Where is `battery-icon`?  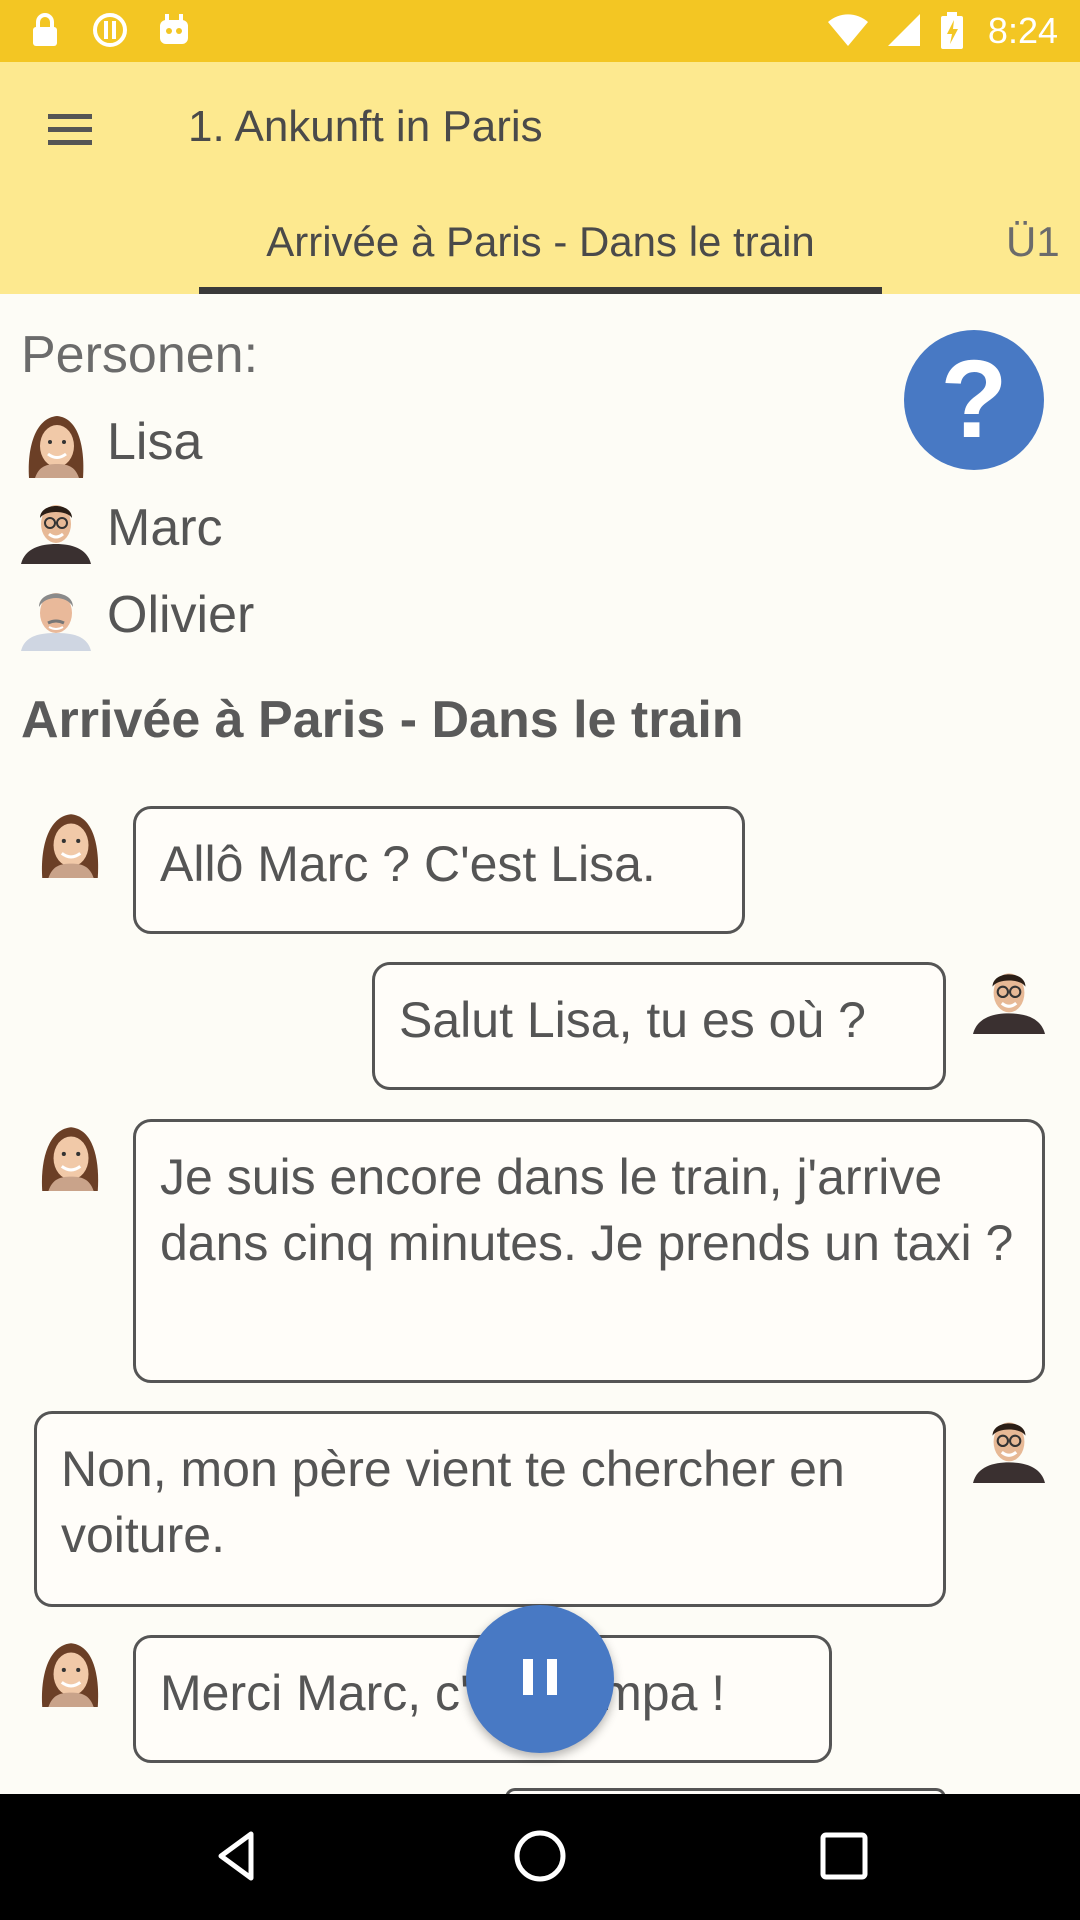
battery-icon is located at coordinates (952, 30).